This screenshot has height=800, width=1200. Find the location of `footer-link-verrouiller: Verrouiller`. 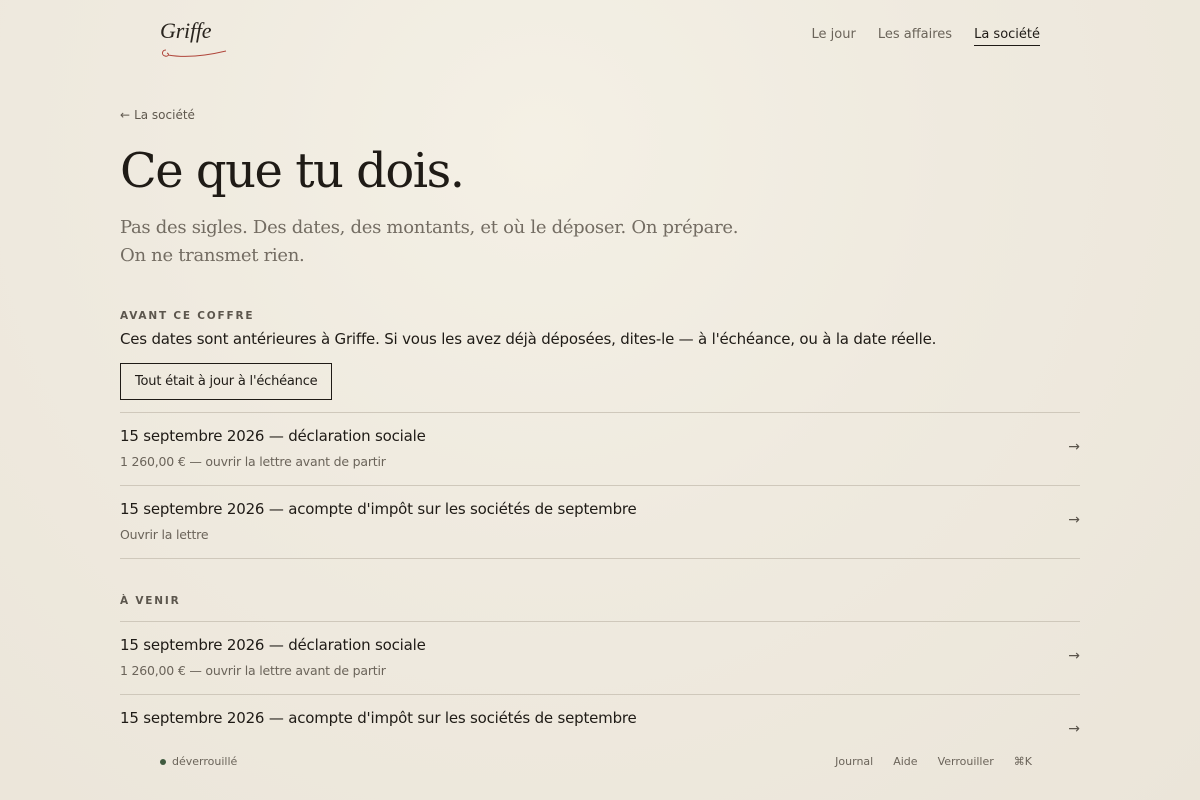

footer-link-verrouiller: Verrouiller is located at coordinates (966, 761).